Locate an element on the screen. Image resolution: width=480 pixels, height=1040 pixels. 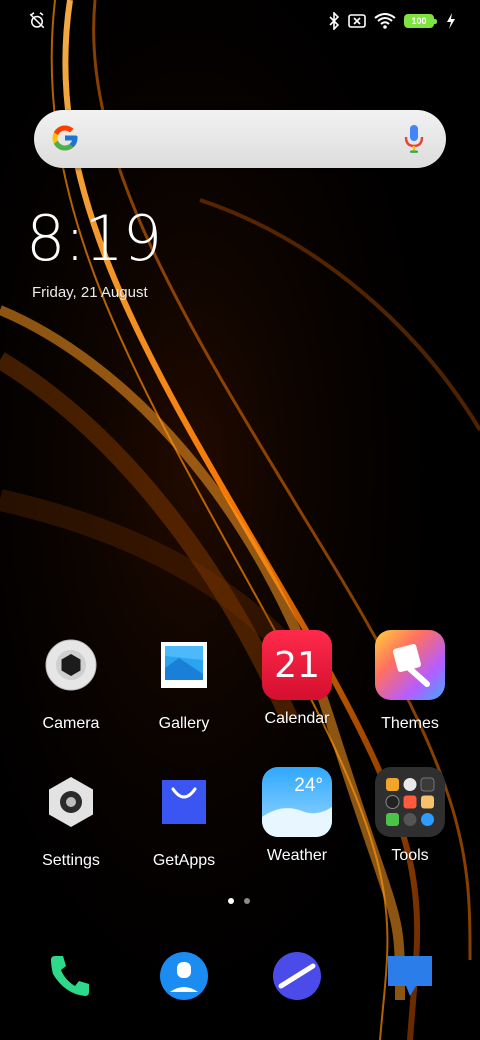
app-settings: Settings is located at coordinates (71, 818).